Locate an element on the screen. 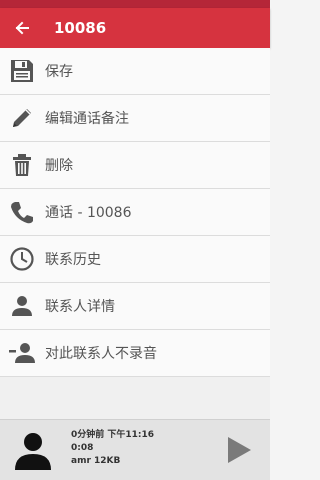 The width and height of the screenshot is (320, 480). recording-time: 0分钟前 下午11:16 is located at coordinates (113, 435).